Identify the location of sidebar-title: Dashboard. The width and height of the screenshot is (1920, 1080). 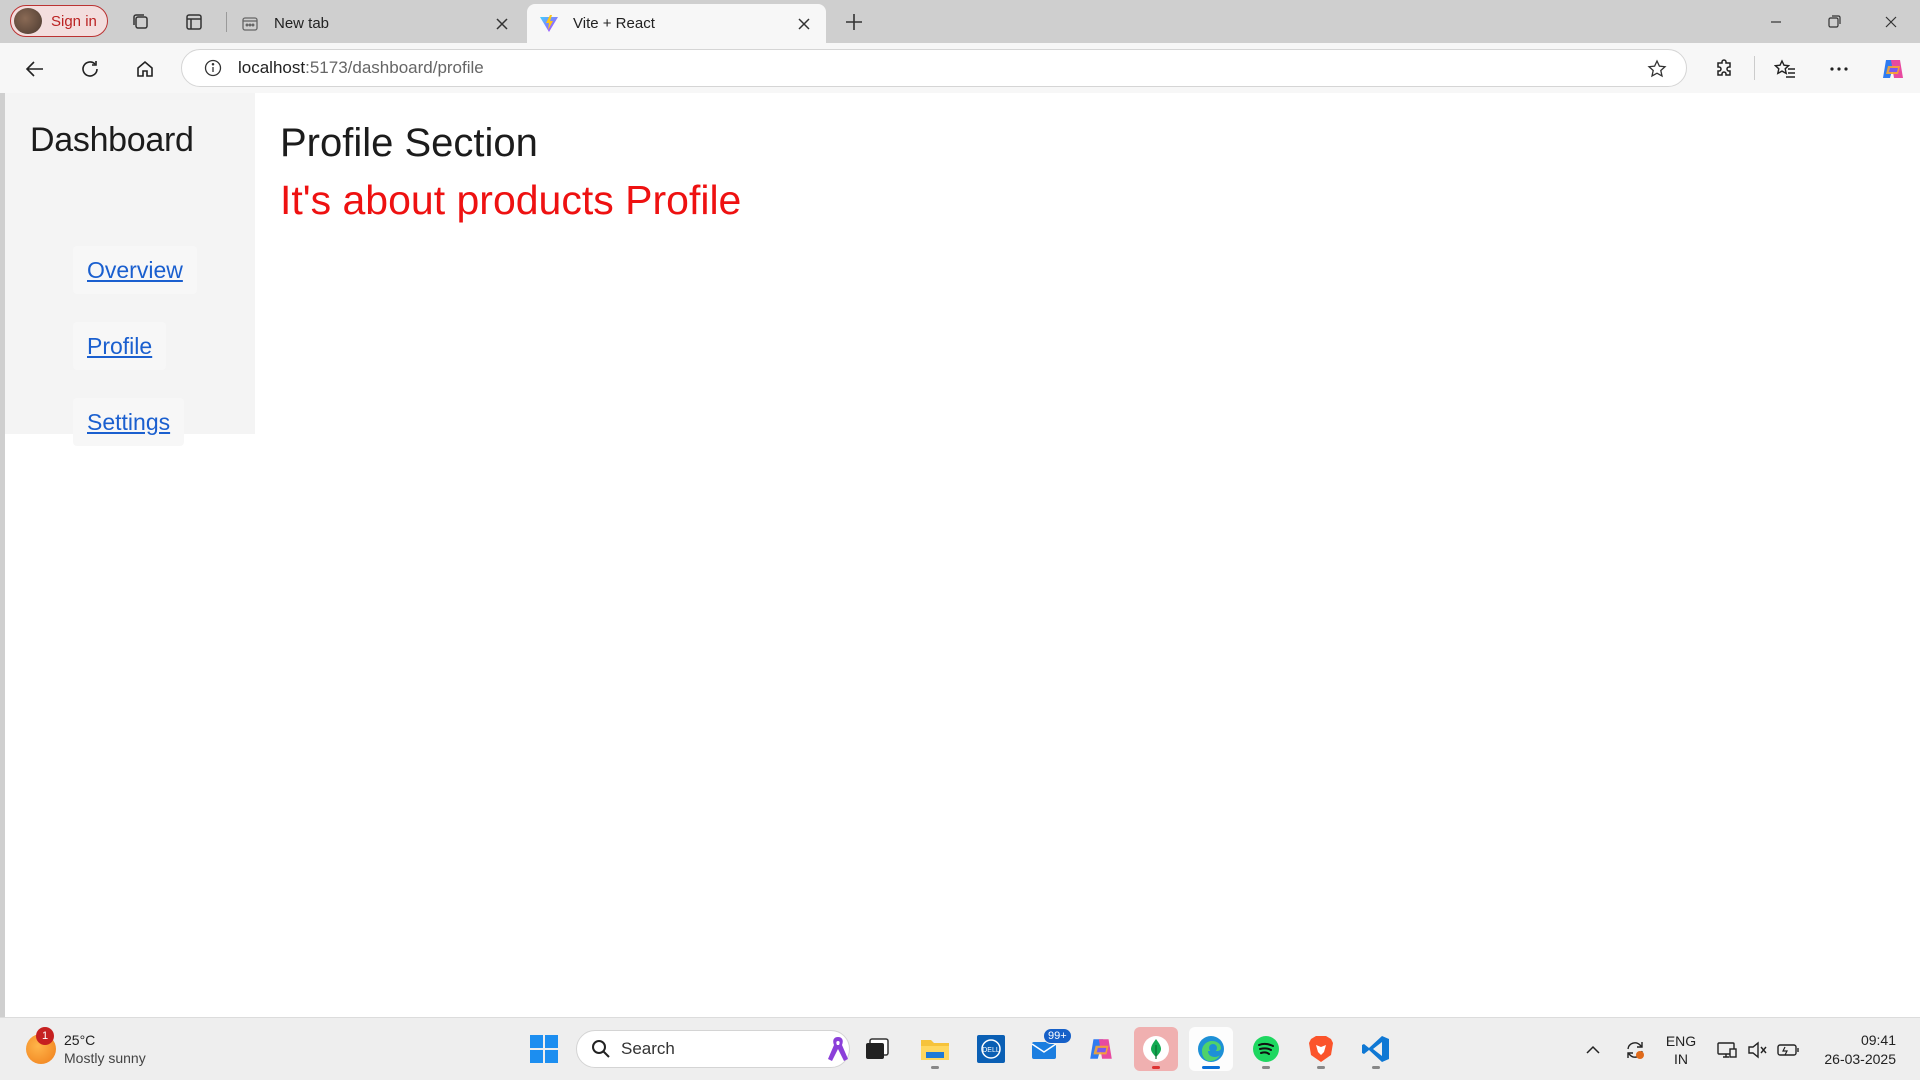
(112, 140).